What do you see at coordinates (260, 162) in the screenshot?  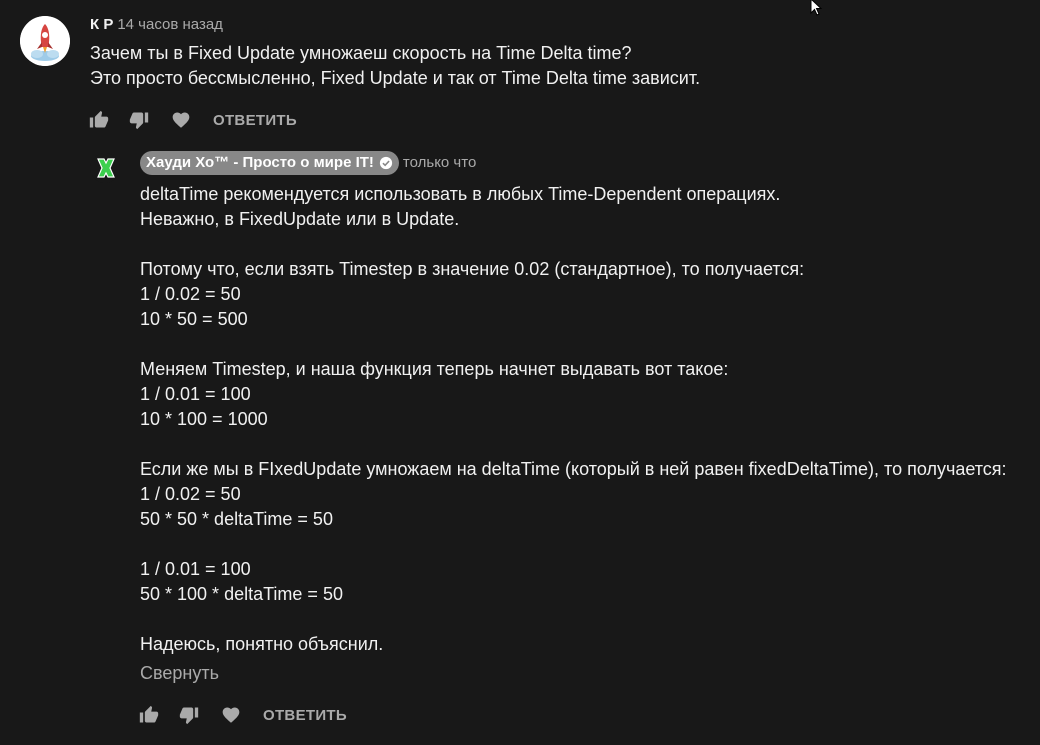 I see `reply-author: Хауди Хо™ - Просто о мире IT!` at bounding box center [260, 162].